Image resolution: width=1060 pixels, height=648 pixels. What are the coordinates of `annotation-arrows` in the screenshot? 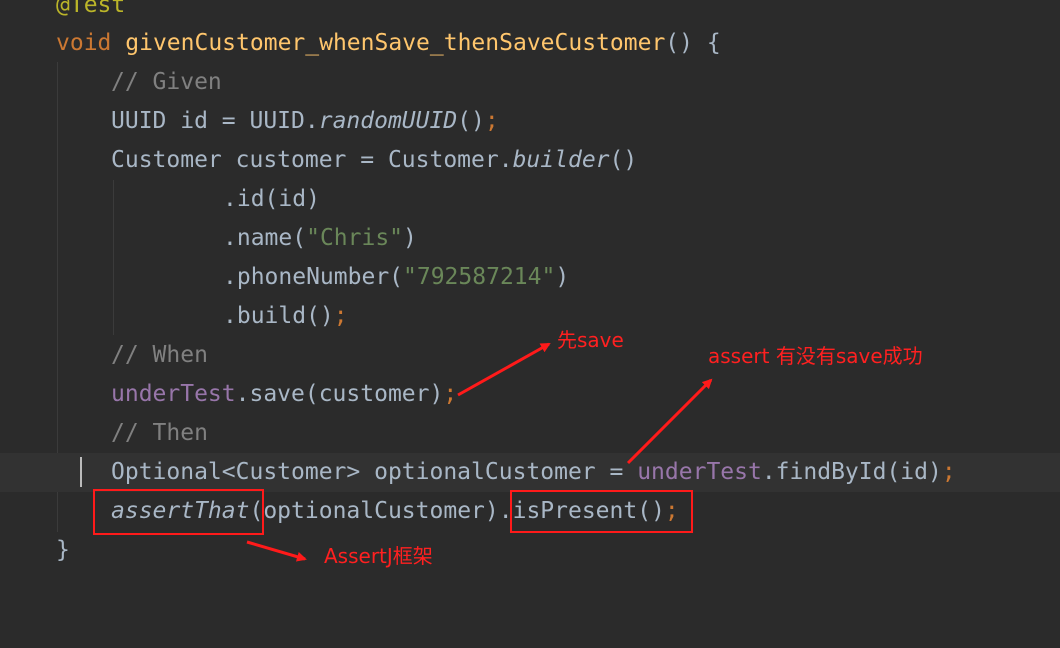 It's located at (479, 452).